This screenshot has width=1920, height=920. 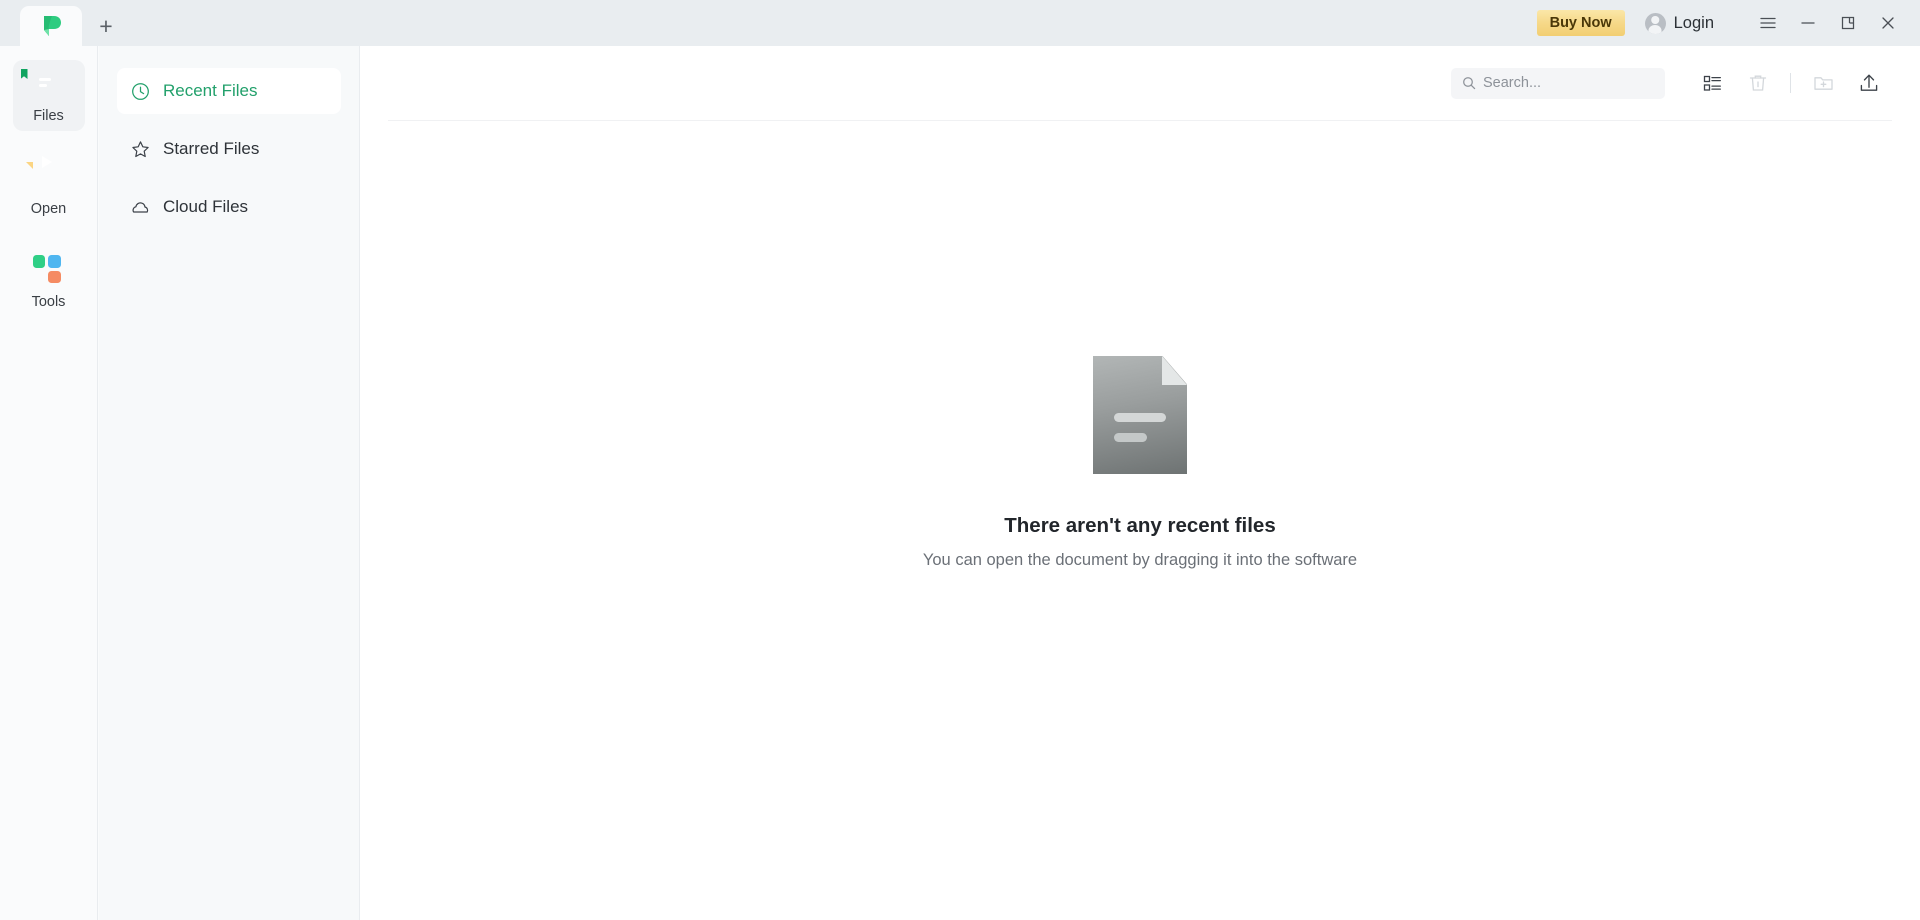 What do you see at coordinates (1655, 23) in the screenshot?
I see `user-avatar-icon` at bounding box center [1655, 23].